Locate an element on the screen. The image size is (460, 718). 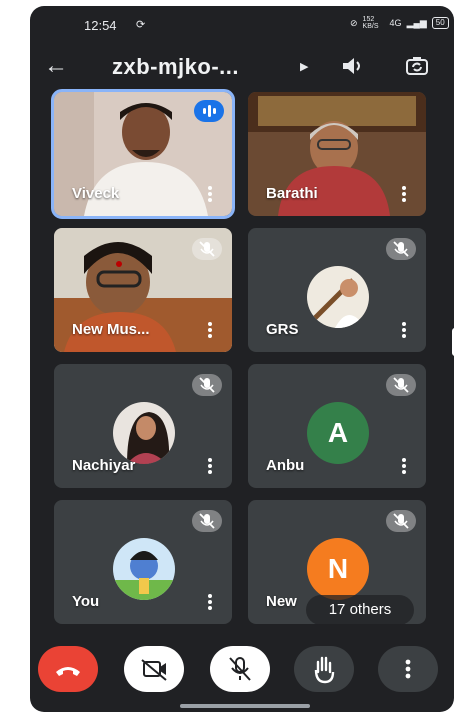
signal-icon: ▂▄▆ is located at coordinates (416, 22).